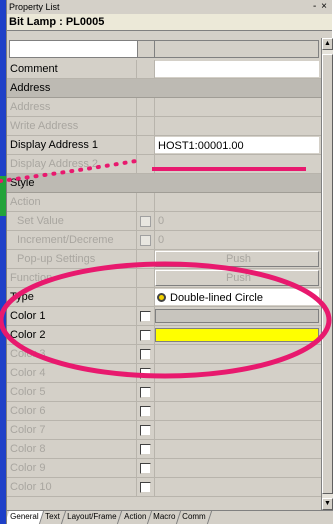 This screenshot has height=524, width=334. I want to click on row-label: Type, so click(72, 297).